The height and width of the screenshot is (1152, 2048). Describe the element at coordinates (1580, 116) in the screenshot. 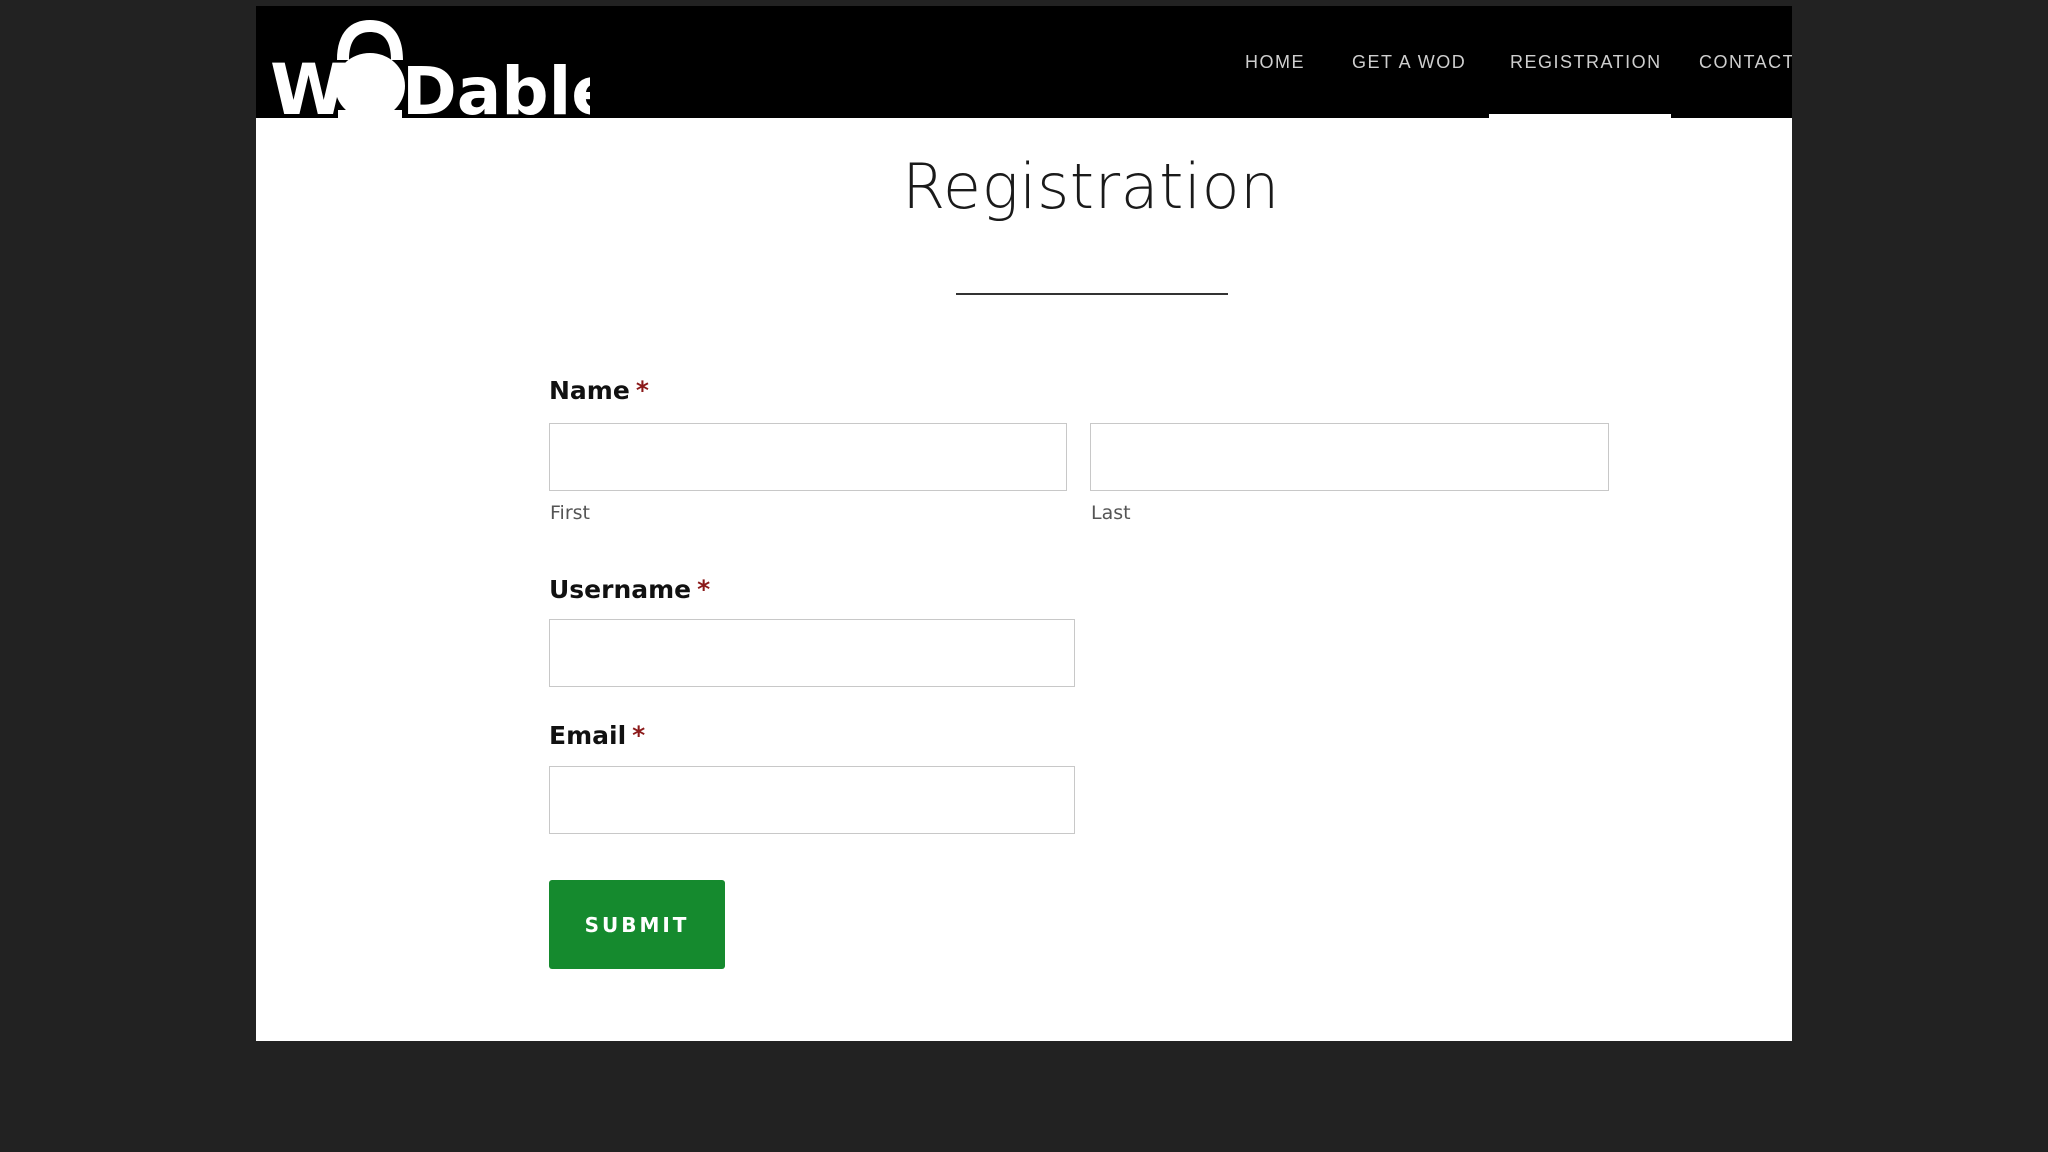

I see `nav-active-indicator` at that location.